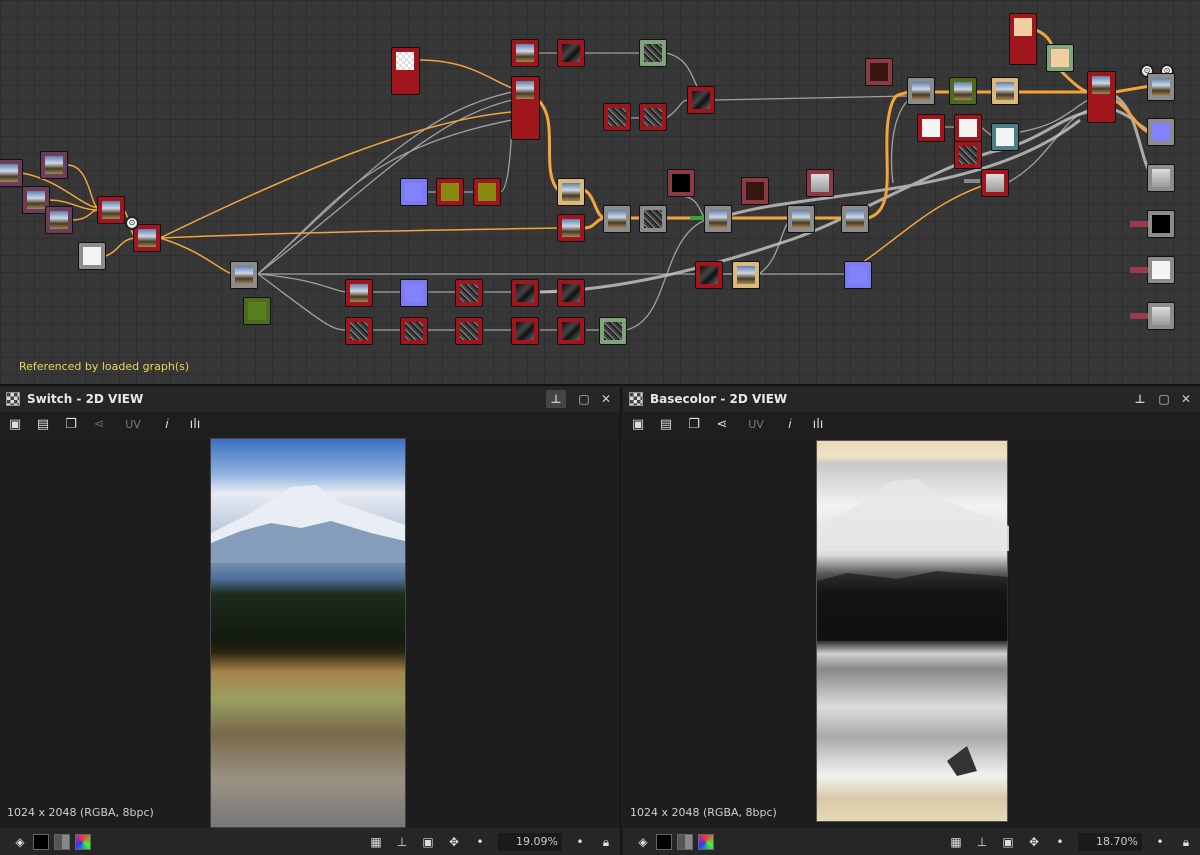 This screenshot has width=1200, height=855. Describe the element at coordinates (1161, 132) in the screenshot. I see `graph-node-output-normal` at that location.